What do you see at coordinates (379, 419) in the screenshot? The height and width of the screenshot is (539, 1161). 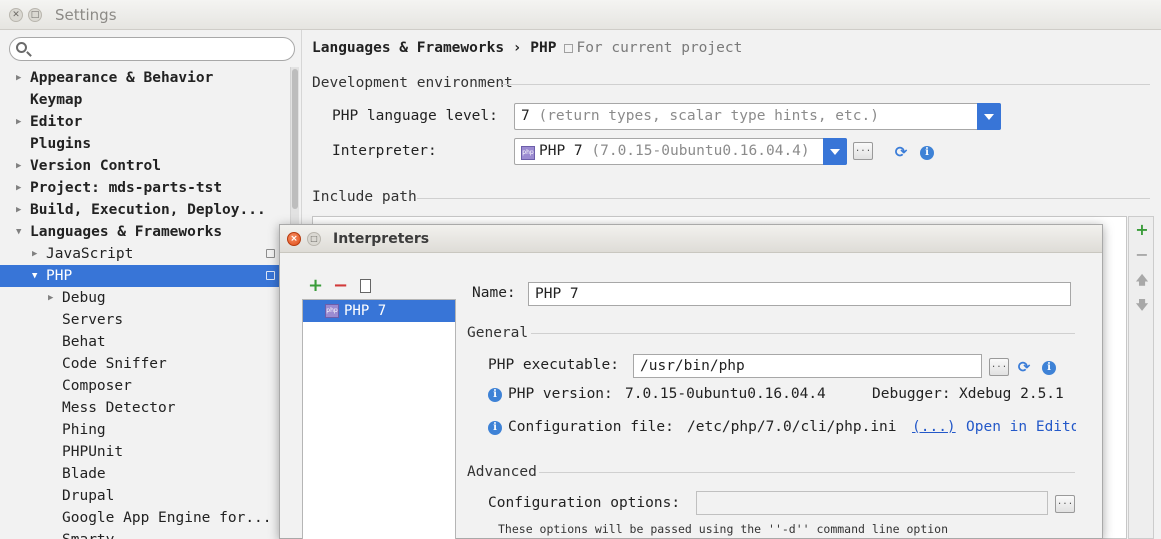 I see `interpreter-list: php PHP 7` at bounding box center [379, 419].